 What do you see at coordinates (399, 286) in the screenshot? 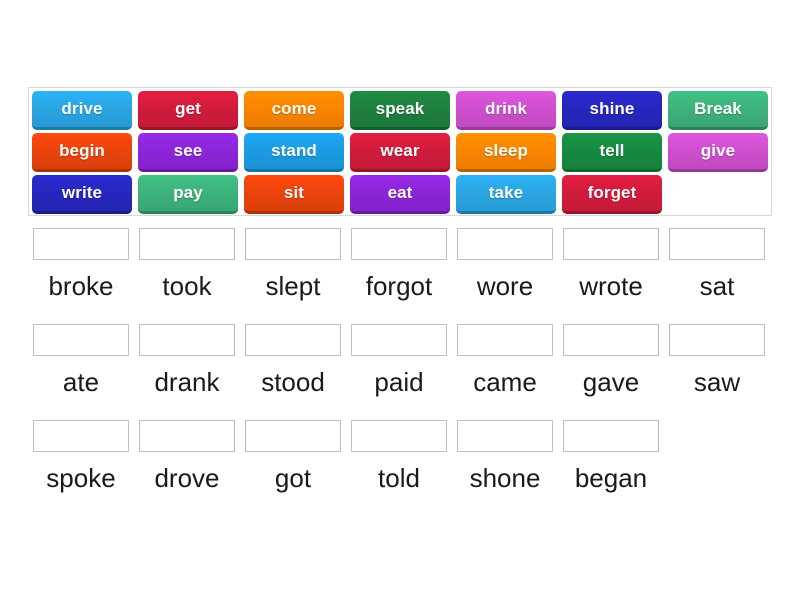
I see `answer-label: forgot` at bounding box center [399, 286].